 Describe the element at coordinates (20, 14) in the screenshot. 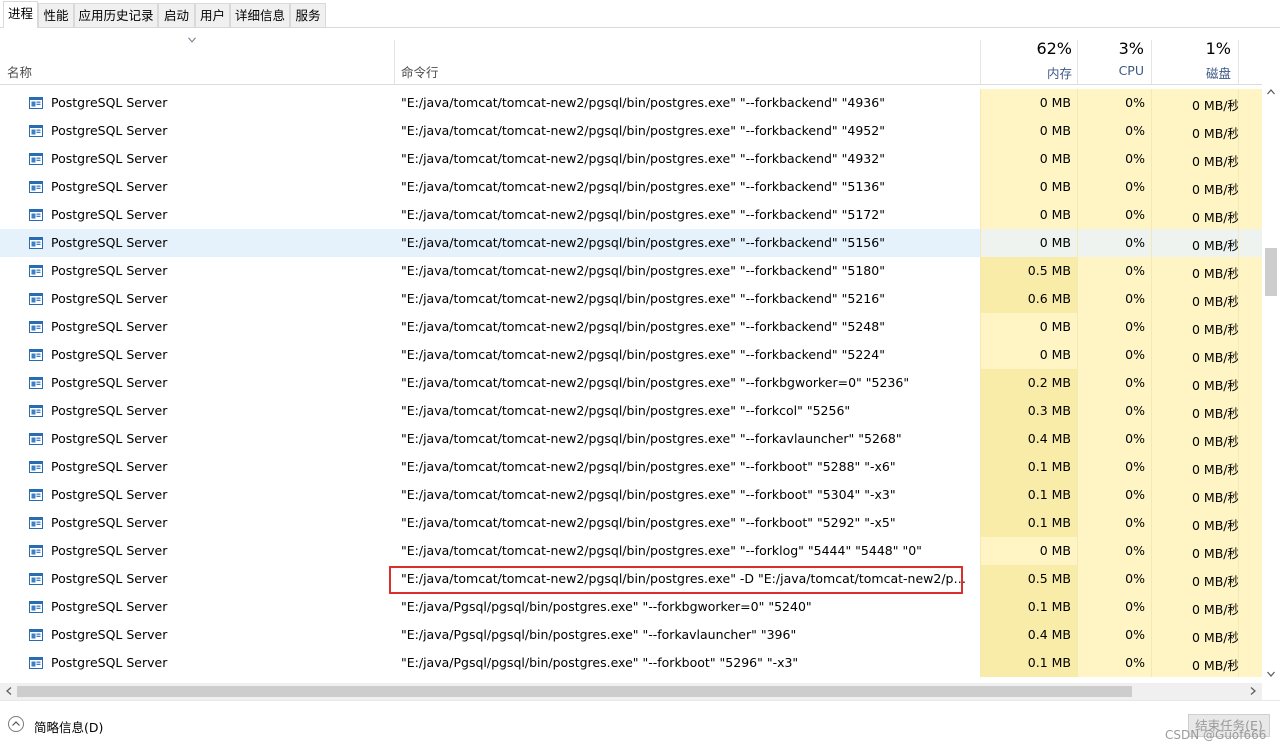

I see `tab-processes: 进程` at that location.